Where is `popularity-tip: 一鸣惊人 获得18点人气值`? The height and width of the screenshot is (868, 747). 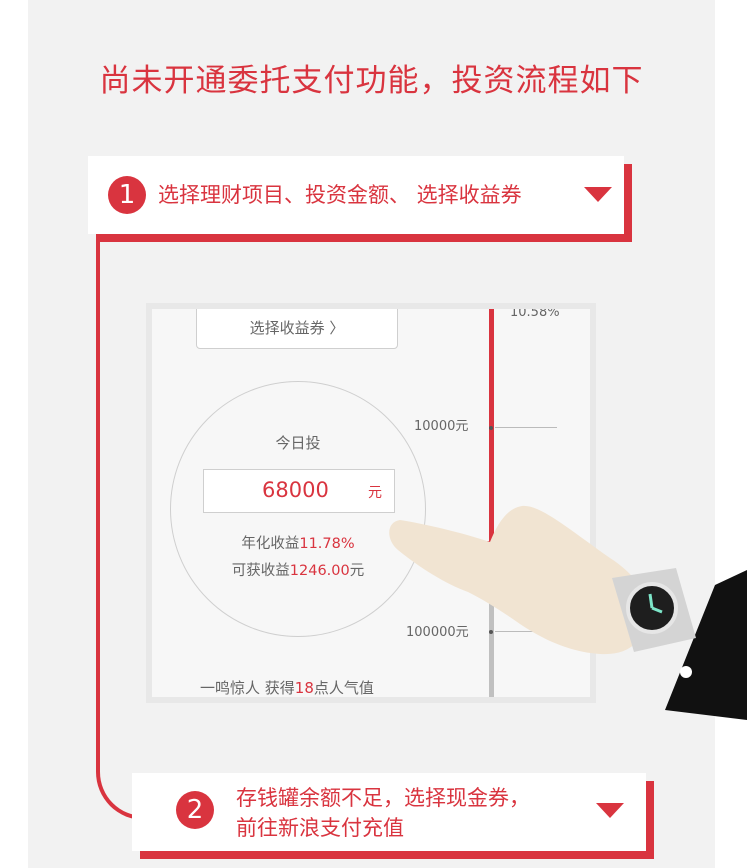
popularity-tip: 一鸣惊人 获得18点人气值 is located at coordinates (287, 687).